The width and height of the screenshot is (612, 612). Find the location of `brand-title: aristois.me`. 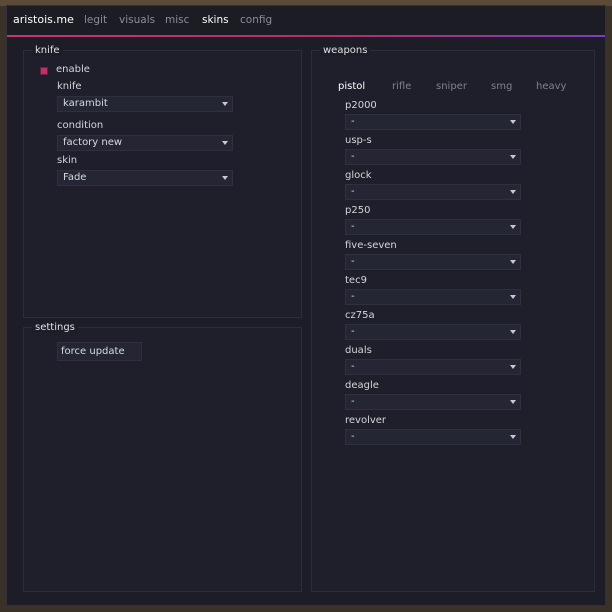

brand-title: aristois.me is located at coordinates (43, 19).